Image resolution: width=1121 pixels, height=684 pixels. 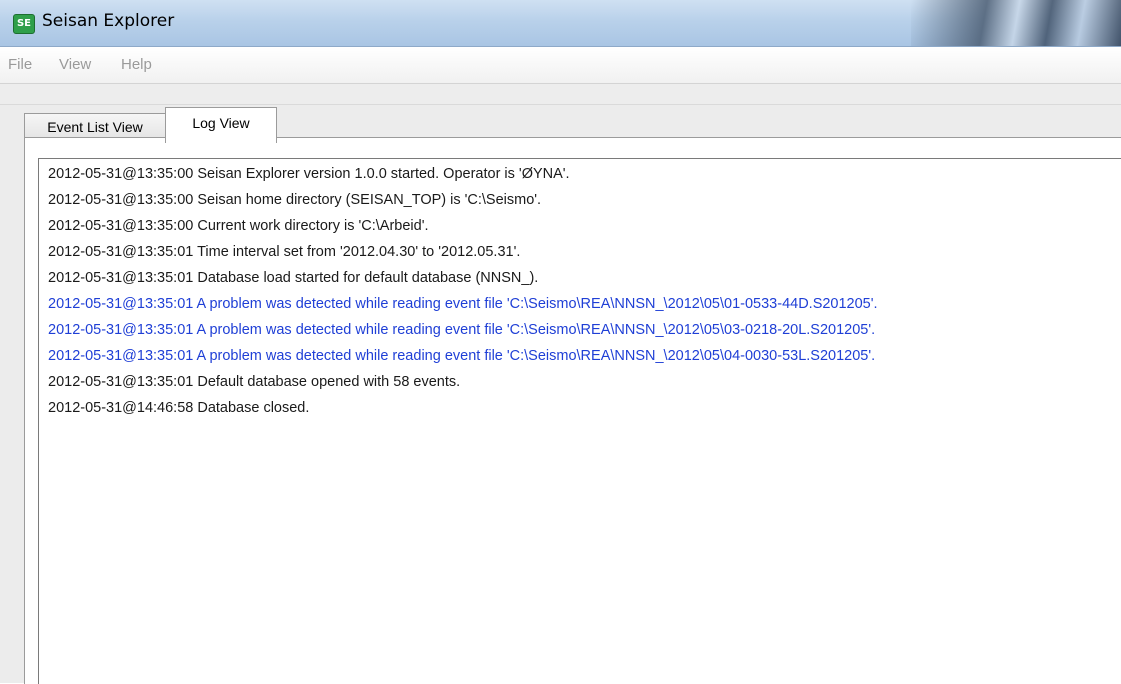 What do you see at coordinates (560, 23) in the screenshot?
I see `title-bar: SE Seisan Explorer` at bounding box center [560, 23].